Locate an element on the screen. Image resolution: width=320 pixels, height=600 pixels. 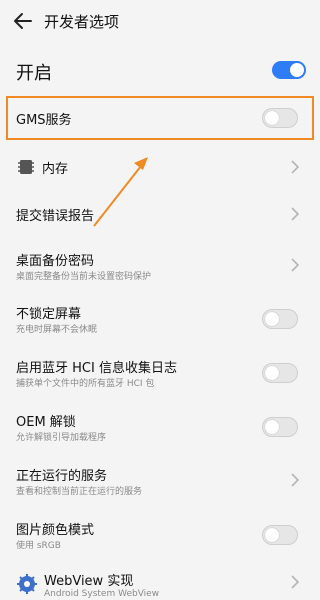
memory-label: 内存 is located at coordinates (55, 169).